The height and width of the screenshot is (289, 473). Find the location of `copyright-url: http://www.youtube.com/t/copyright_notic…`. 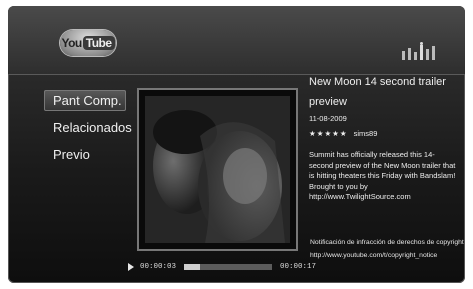

copyright-url: http://www.youtube.com/t/copyright_notic… is located at coordinates (387, 255).